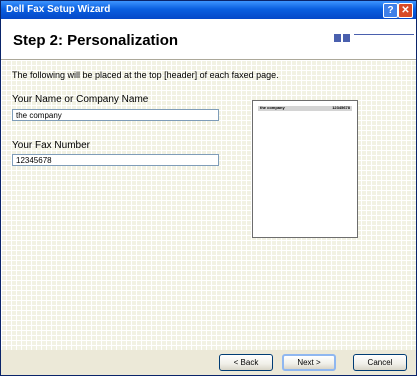 This screenshot has width=417, height=376. Describe the element at coordinates (384, 34) in the screenshot. I see `progress-track-line` at that location.